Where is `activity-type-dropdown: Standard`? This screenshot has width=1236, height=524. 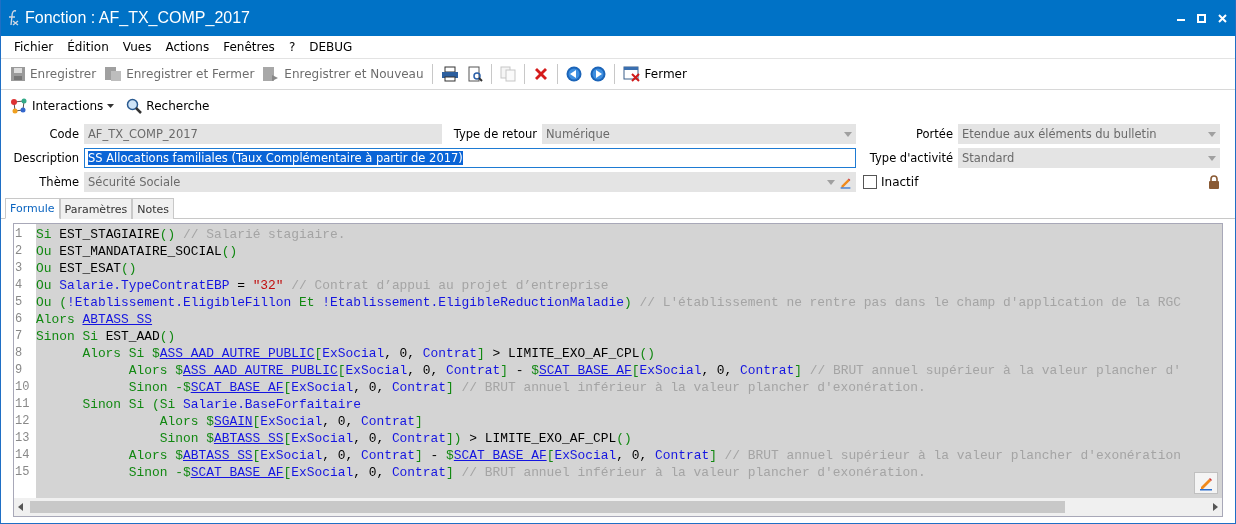
activity-type-dropdown: Standard is located at coordinates (1089, 158).